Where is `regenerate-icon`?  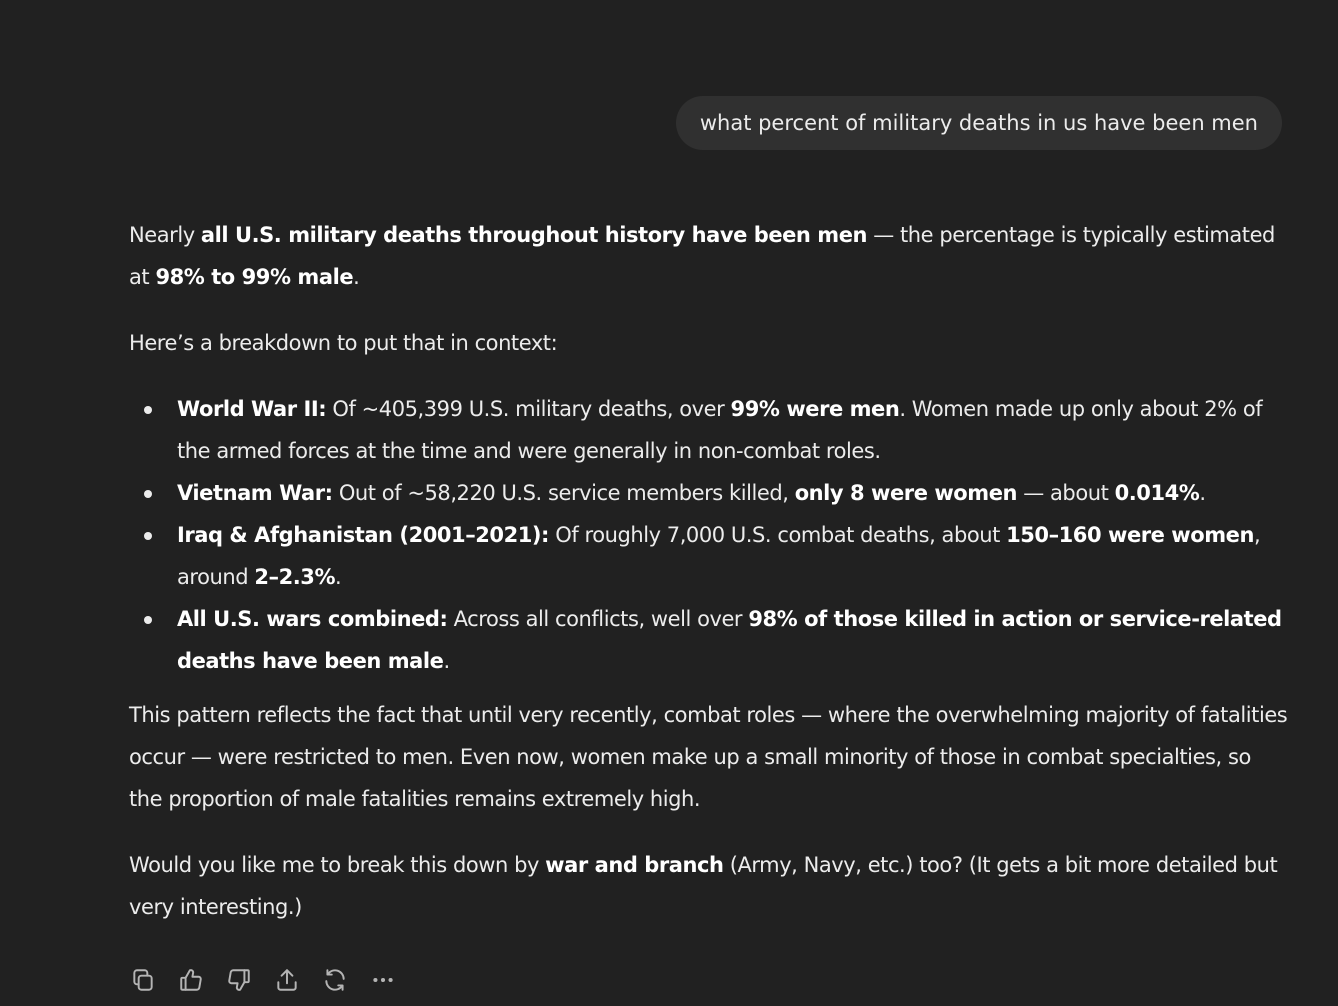
regenerate-icon is located at coordinates (335, 980).